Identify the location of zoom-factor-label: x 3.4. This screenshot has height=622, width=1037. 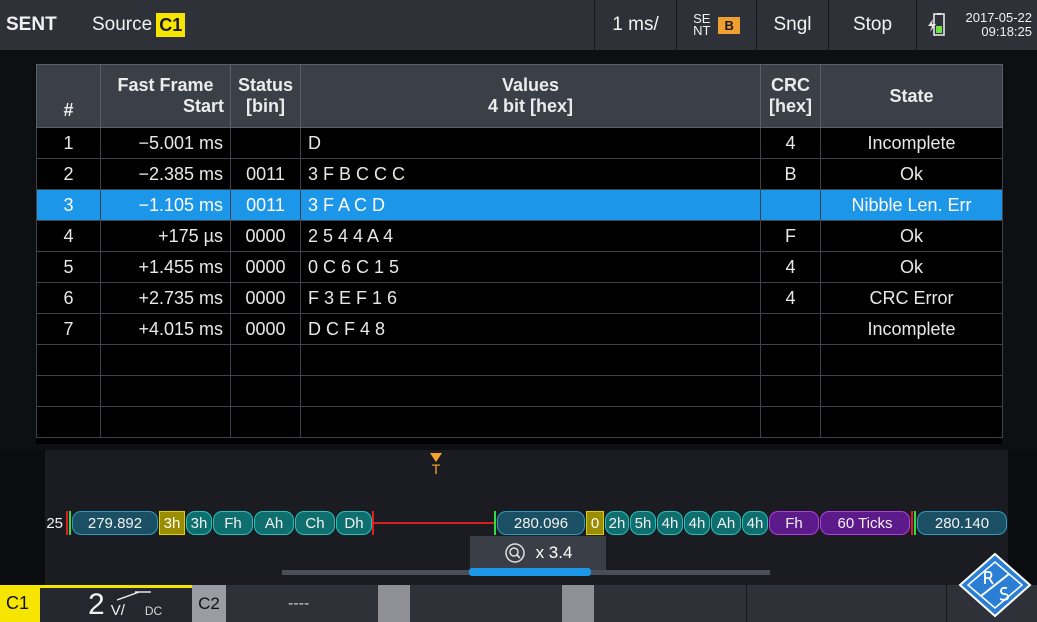
(554, 552).